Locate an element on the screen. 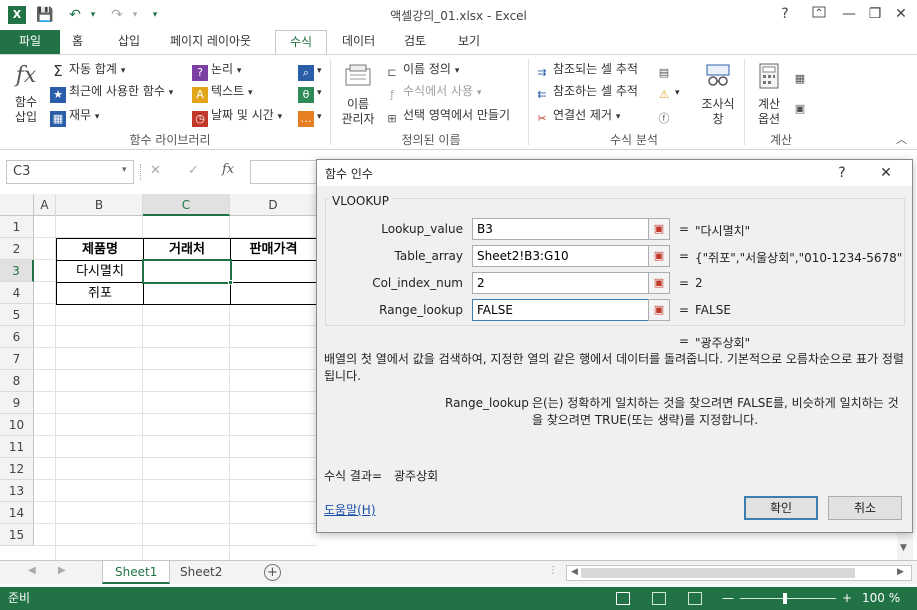 The image size is (917, 610). zoom-level: 100 % is located at coordinates (881, 598).